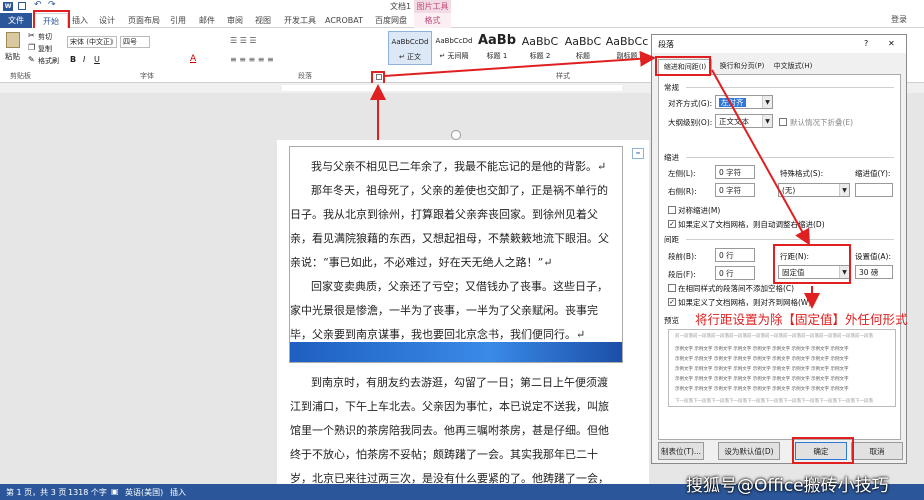  I want to click on arrow-to-line-spacing, so click(760, 157).